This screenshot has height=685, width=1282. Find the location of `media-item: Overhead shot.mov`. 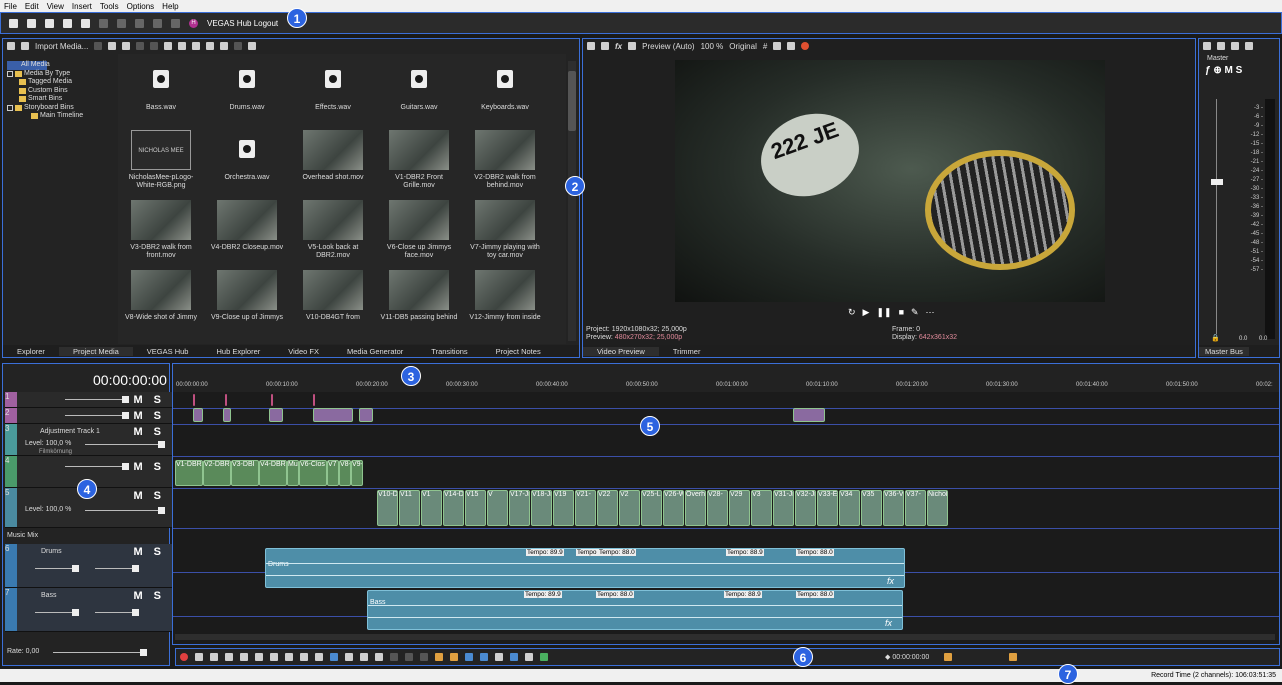

media-item: Overhead shot.mov is located at coordinates (333, 156).